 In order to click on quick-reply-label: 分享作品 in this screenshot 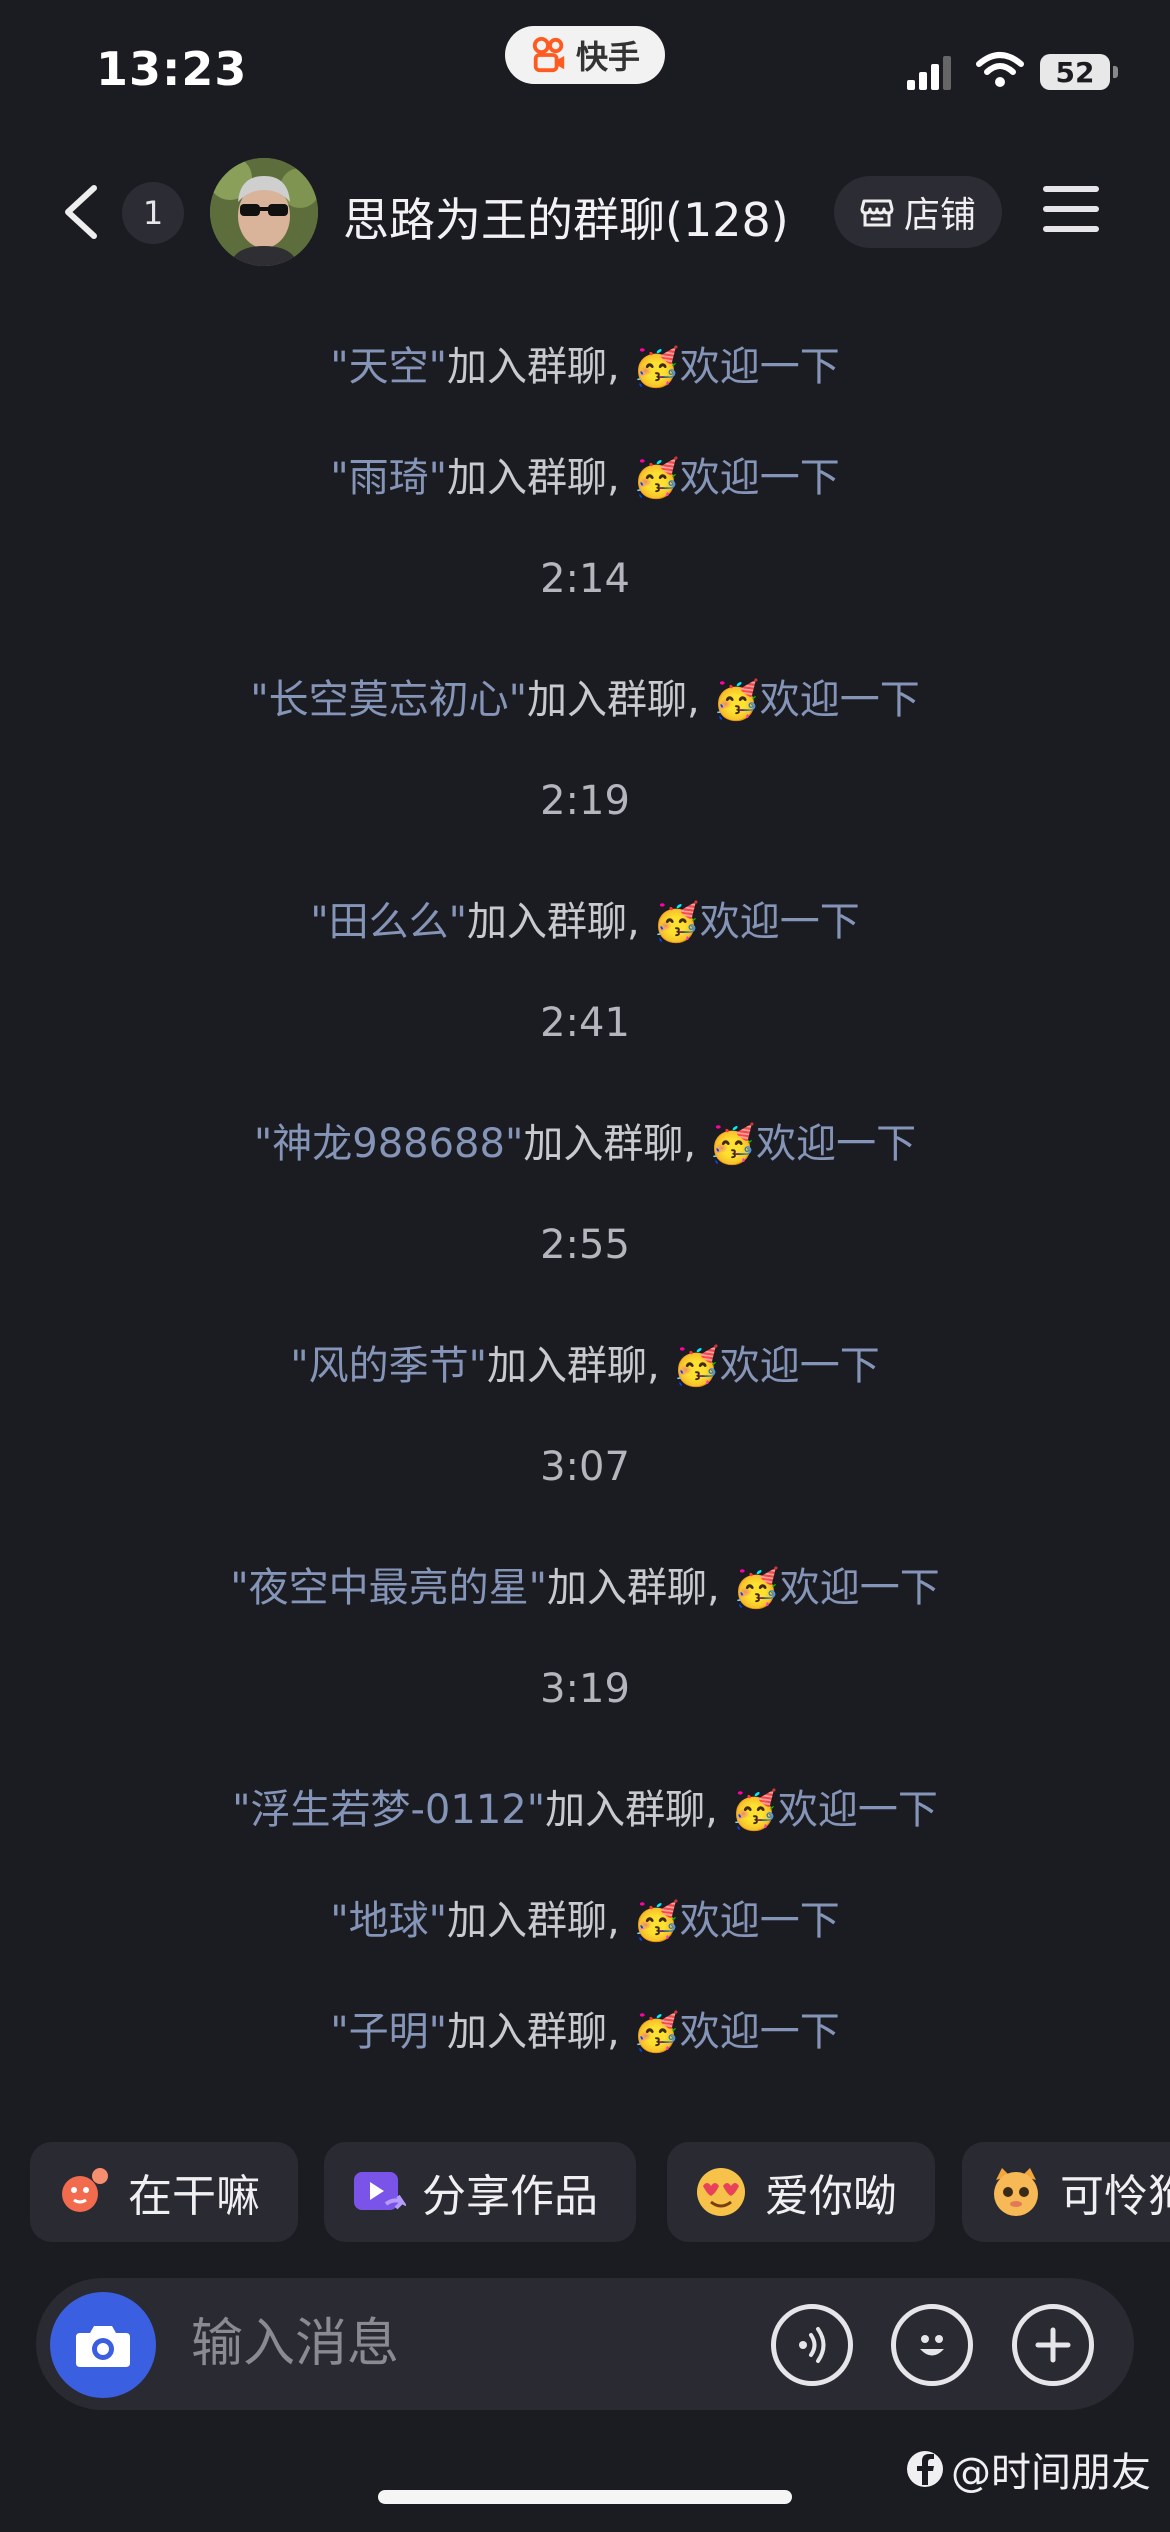, I will do `click(510, 2196)`.